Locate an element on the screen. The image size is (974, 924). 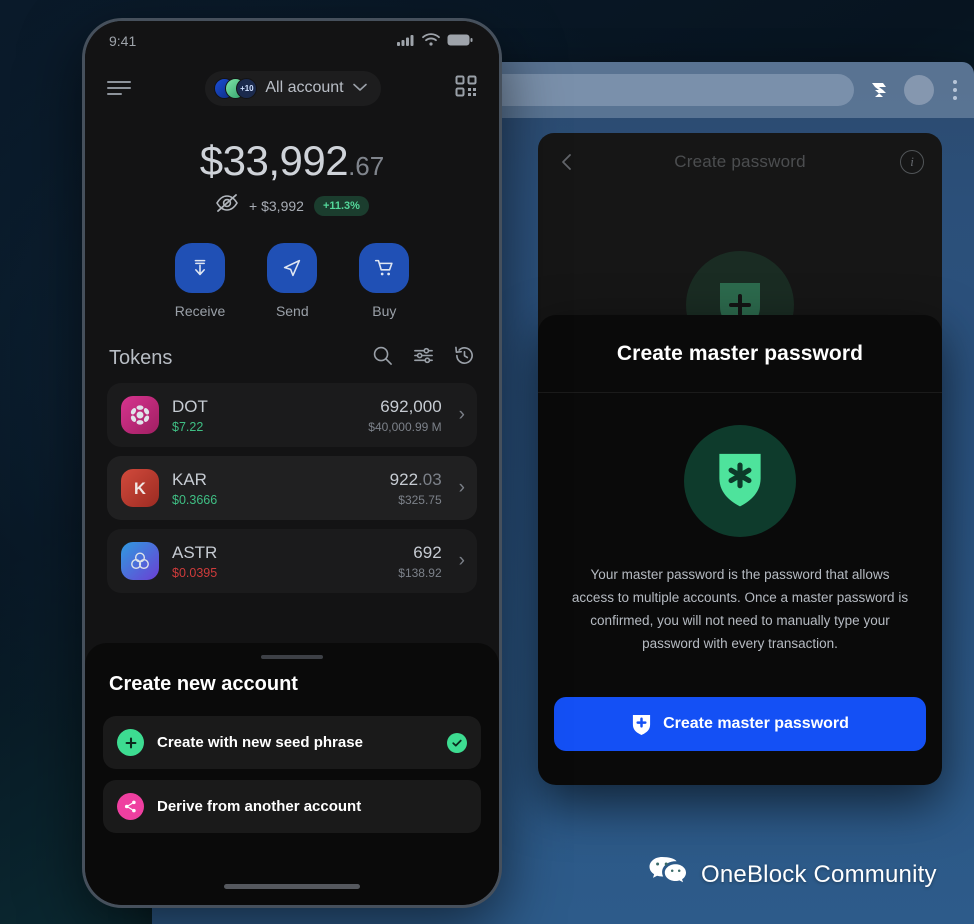
balance-cents: .67 is located at coordinates (366, 166).